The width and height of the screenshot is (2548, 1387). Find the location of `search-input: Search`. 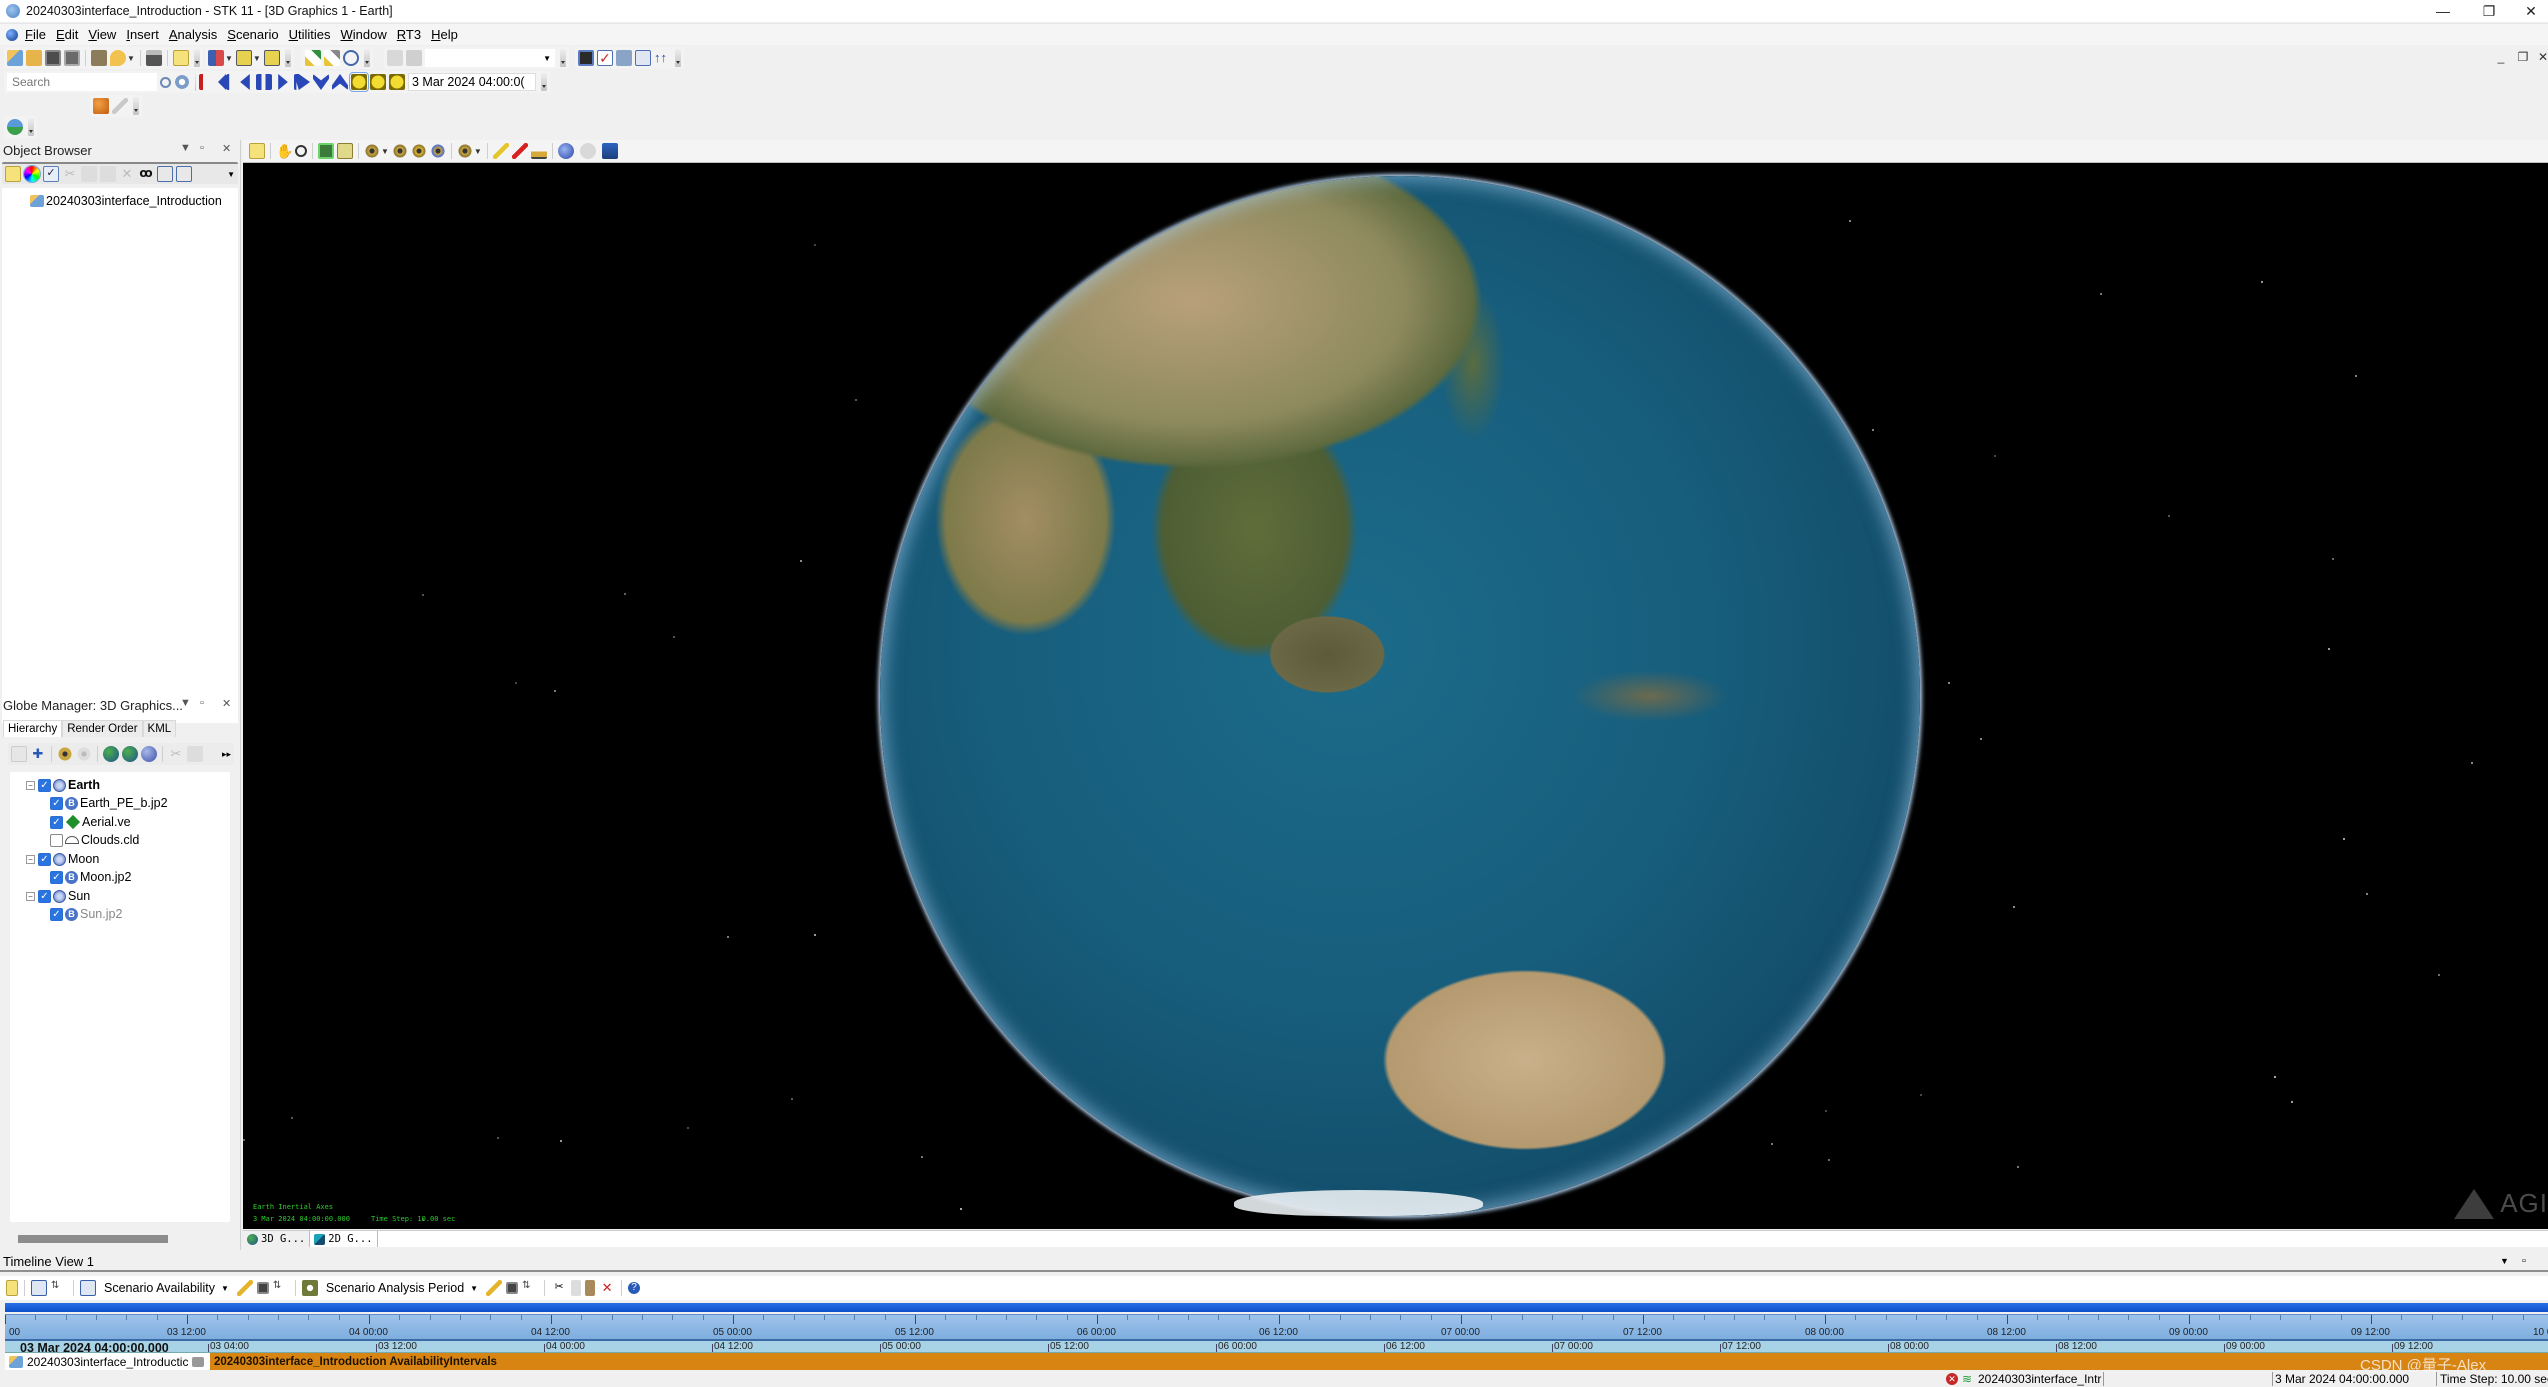

search-input: Search is located at coordinates (82, 82).